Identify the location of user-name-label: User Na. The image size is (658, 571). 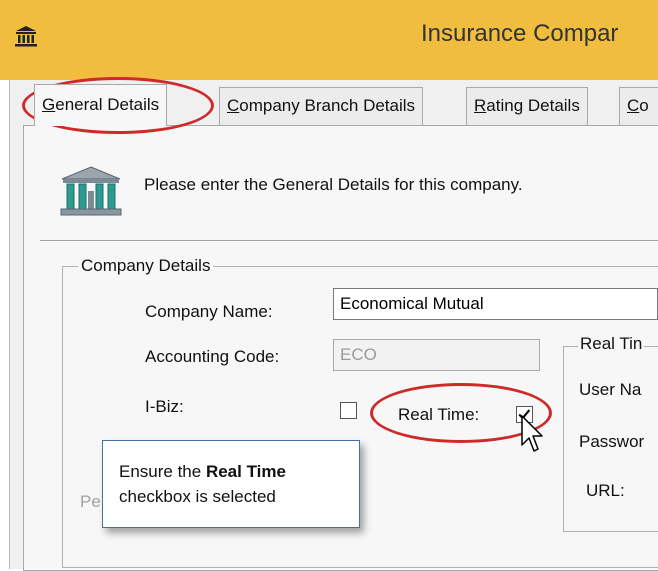
(610, 389).